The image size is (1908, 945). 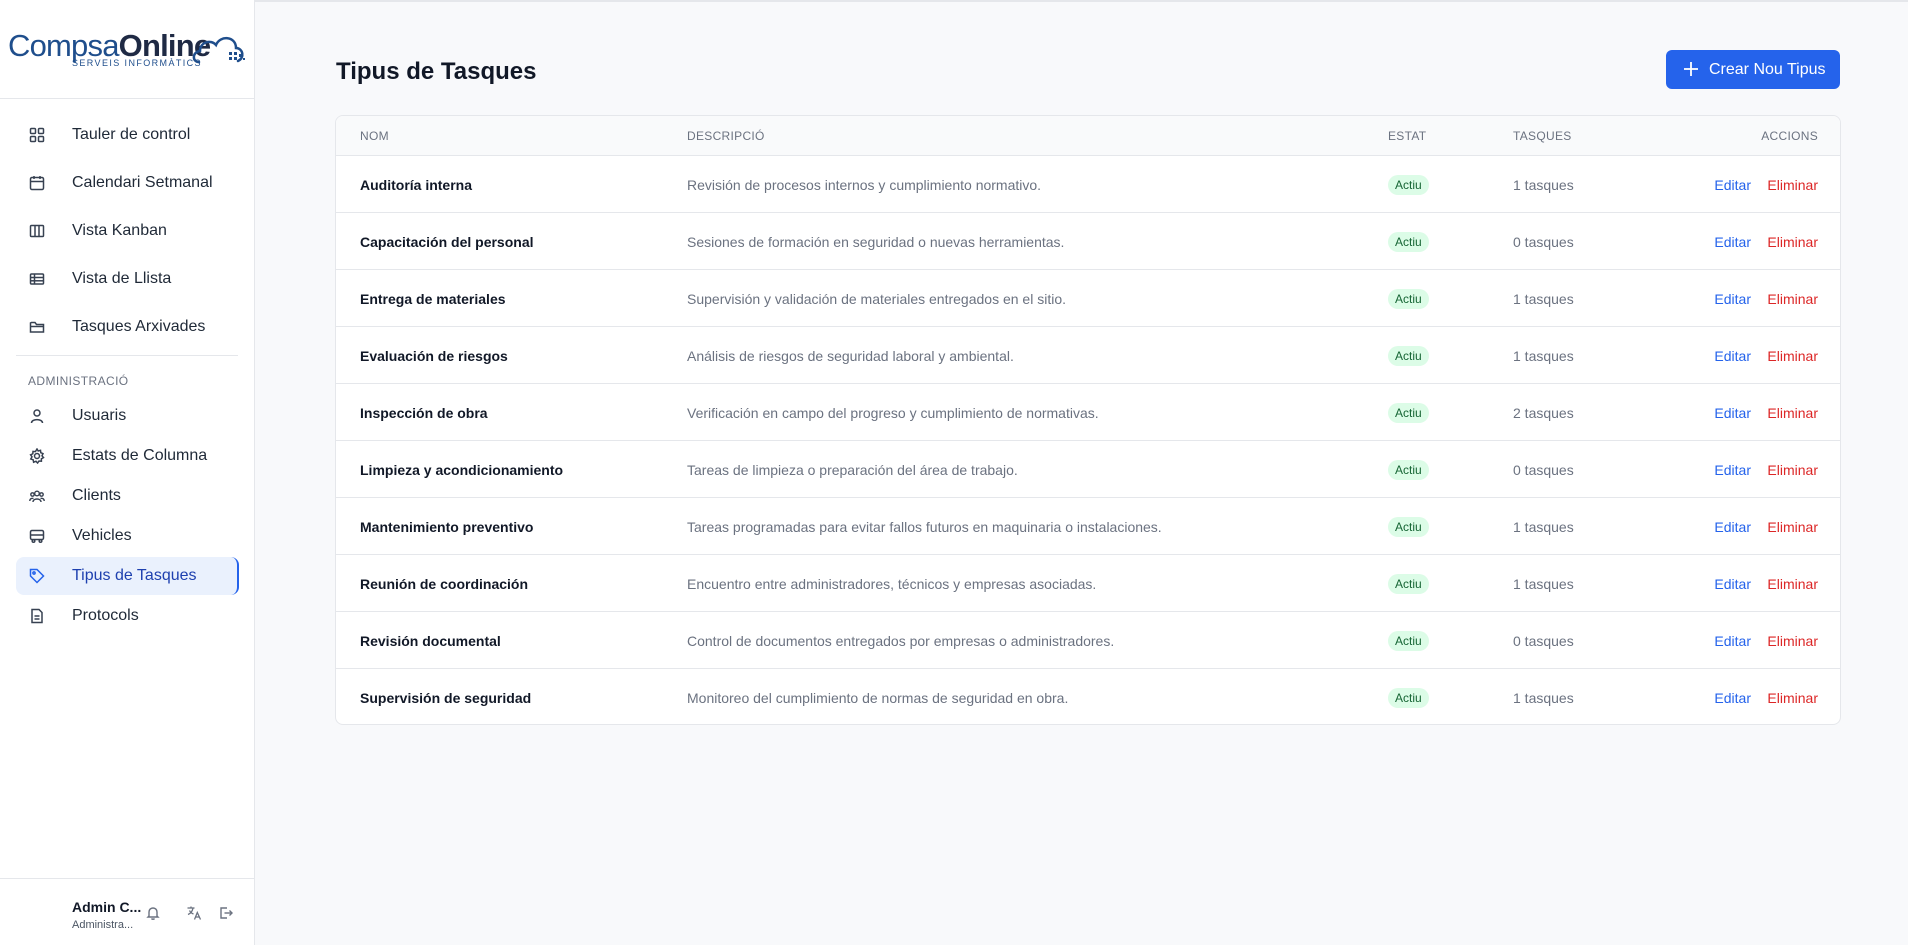 What do you see at coordinates (1542, 136) in the screenshot?
I see `column-header-tasks: TASQUES` at bounding box center [1542, 136].